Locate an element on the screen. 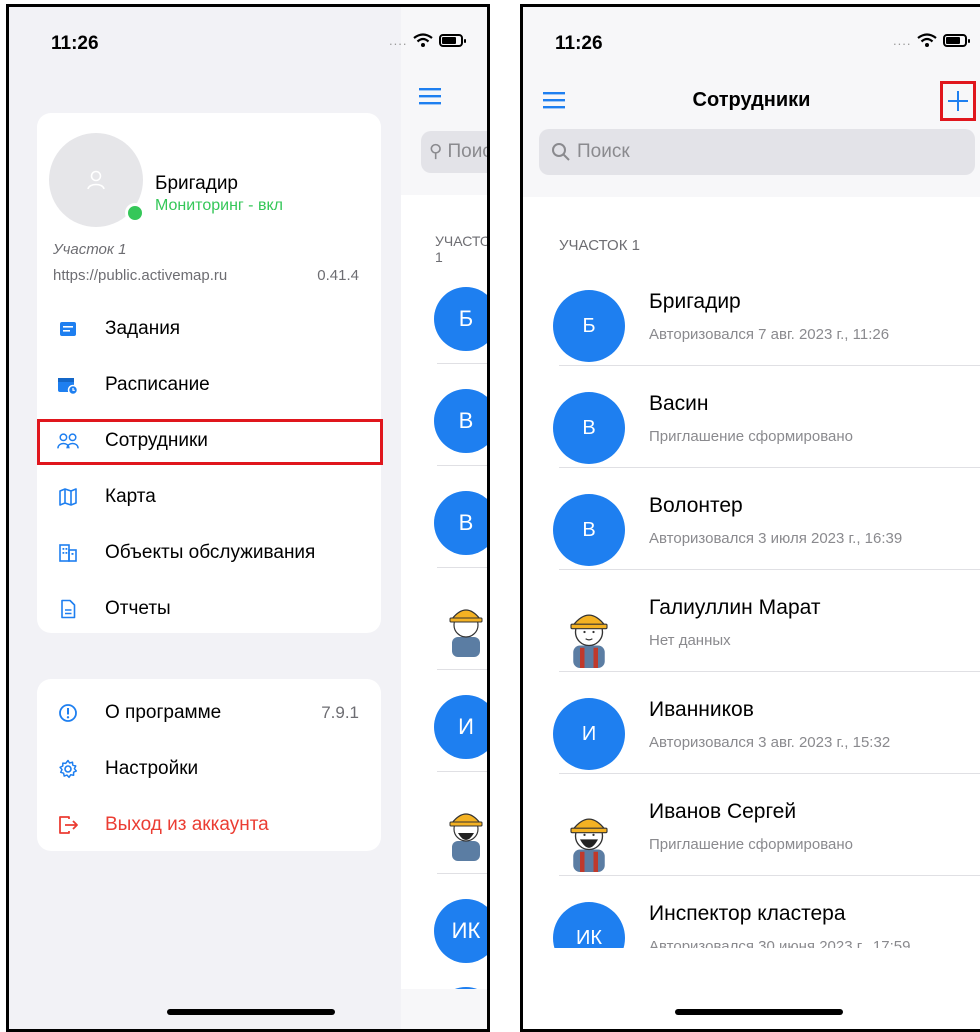 The height and width of the screenshot is (1032, 980). behind-avatar: И is located at coordinates (460, 727).